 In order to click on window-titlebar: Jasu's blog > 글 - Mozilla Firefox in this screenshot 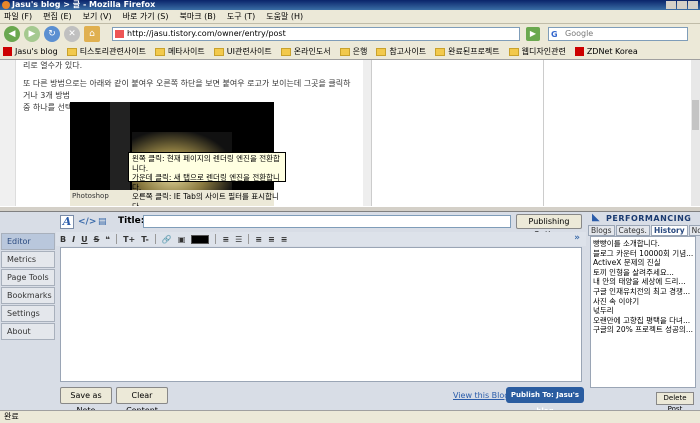, I will do `click(350, 5)`.